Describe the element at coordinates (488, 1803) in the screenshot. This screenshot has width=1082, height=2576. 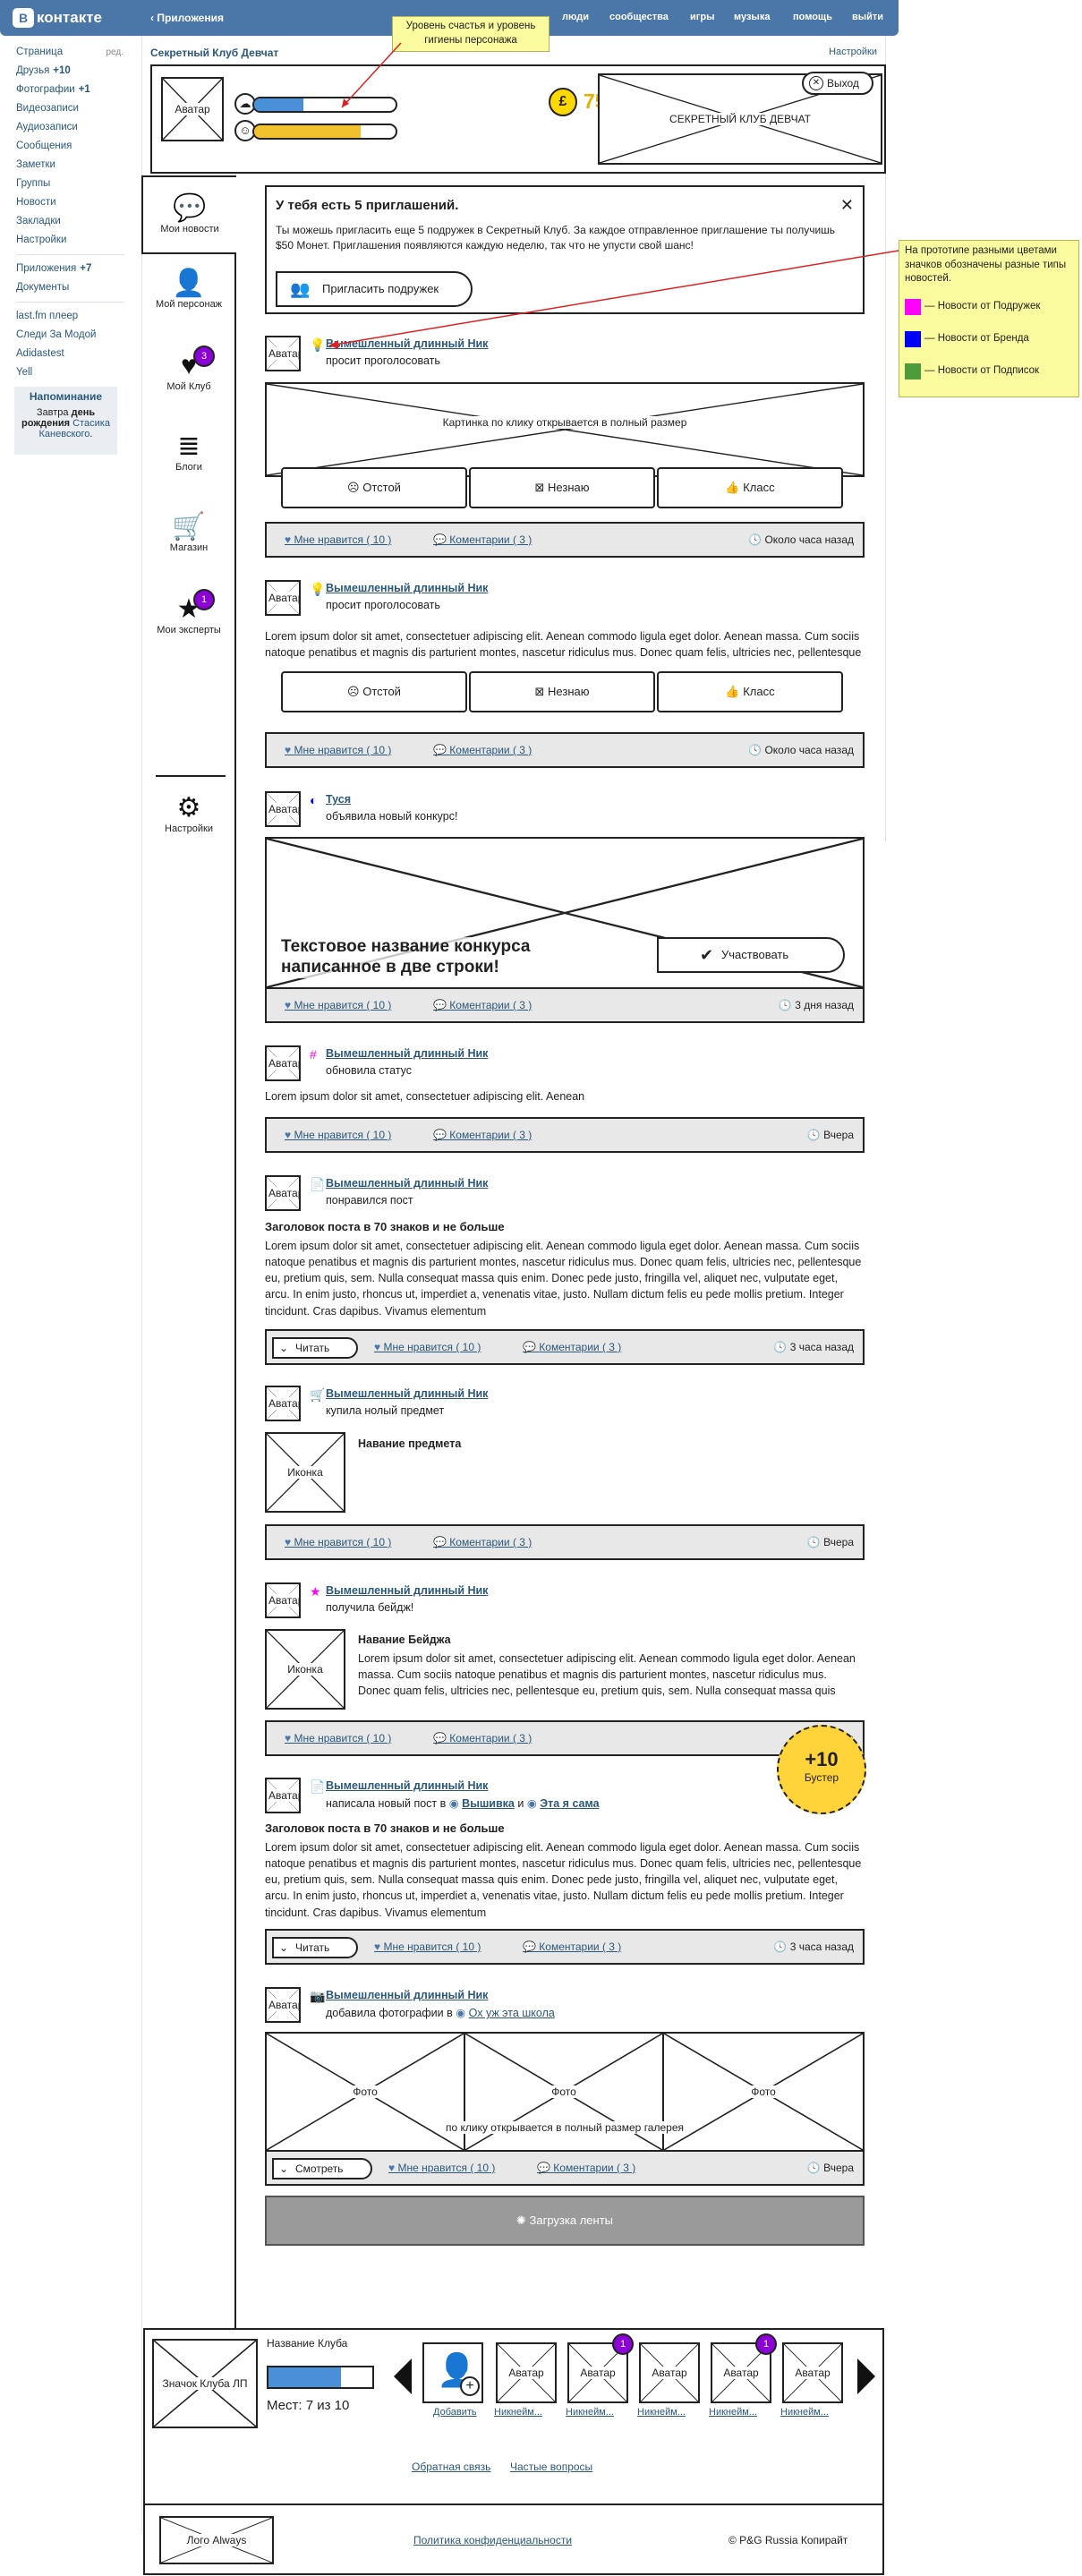
I see `blog-link: Вышивка` at that location.